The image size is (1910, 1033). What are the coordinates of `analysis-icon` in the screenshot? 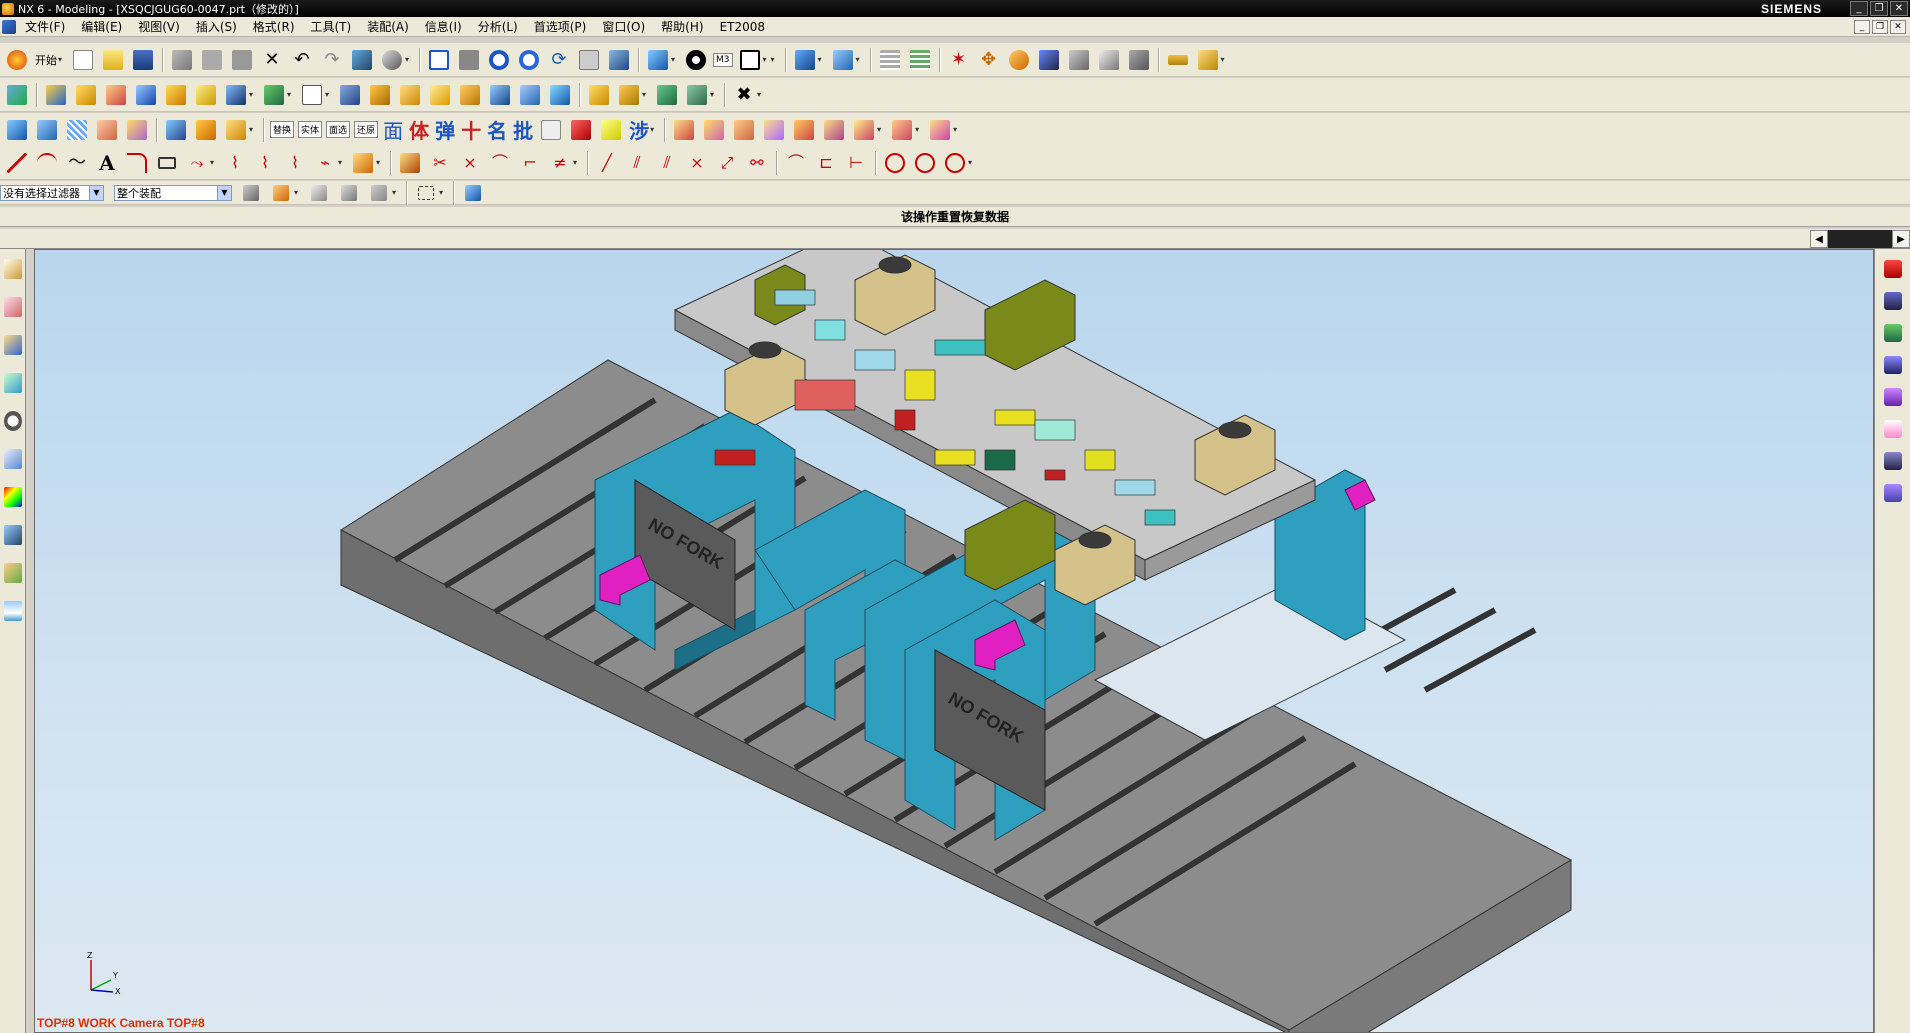 It's located at (1079, 60).